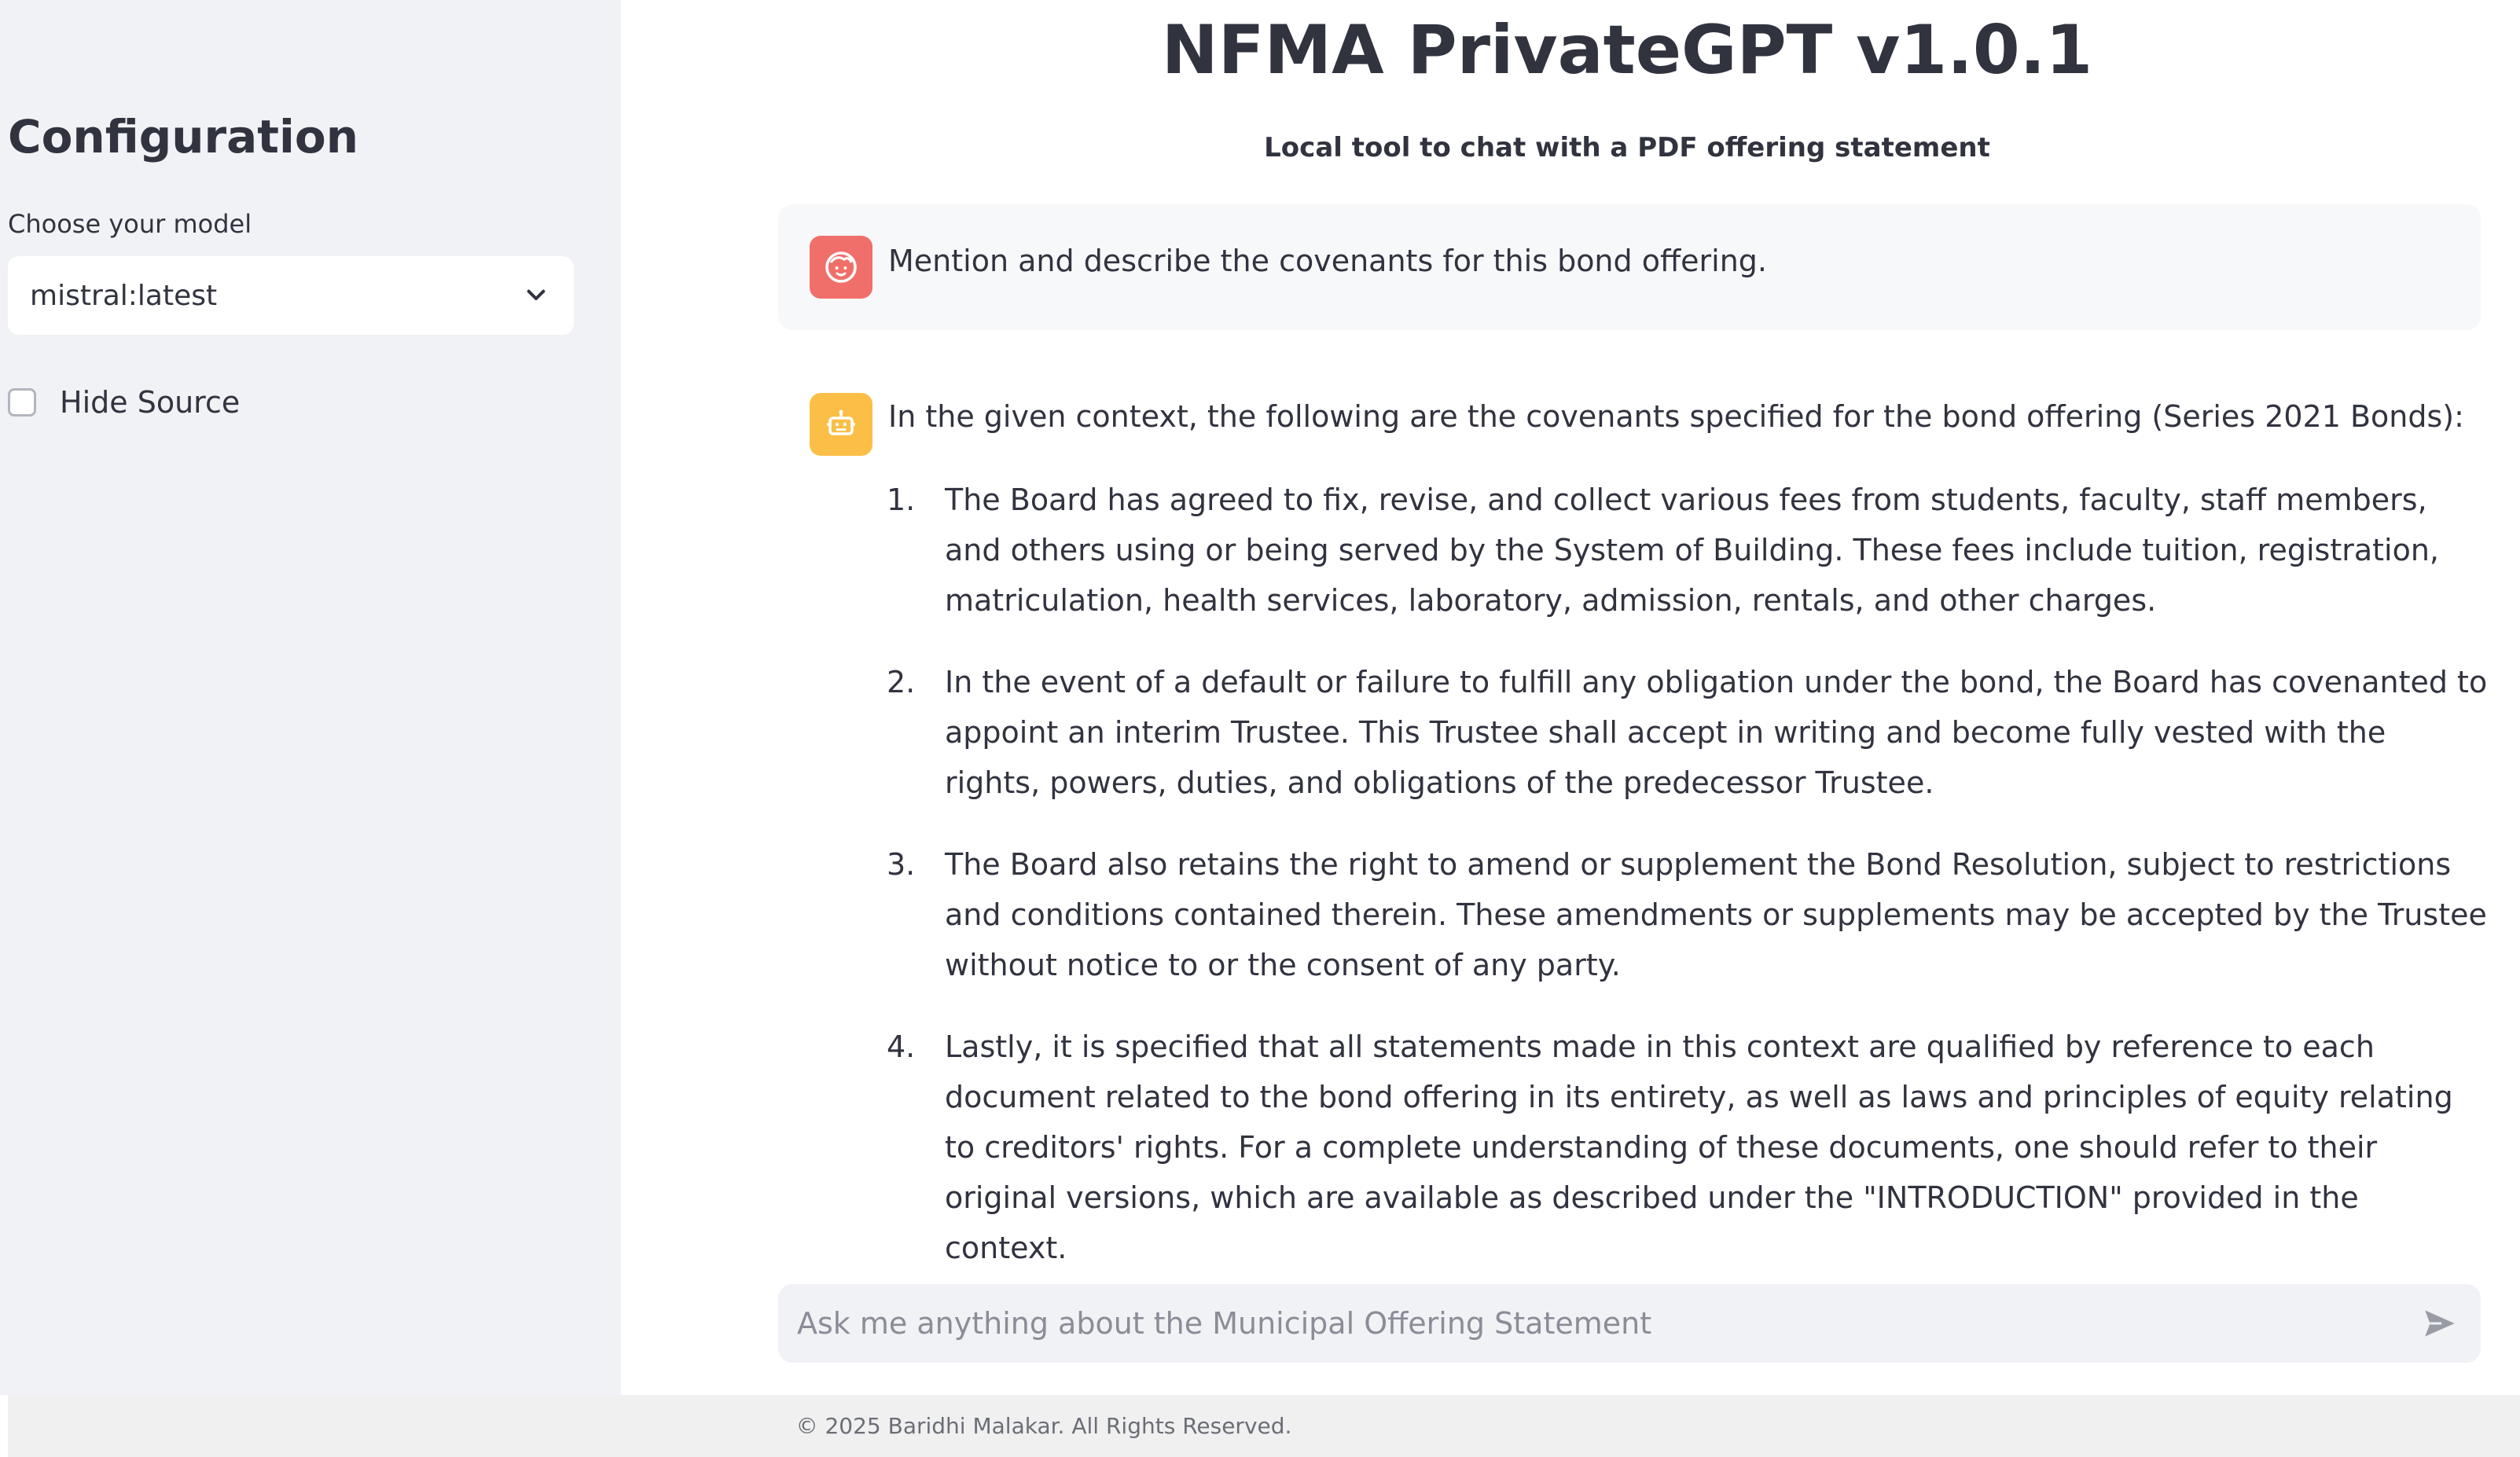 The height and width of the screenshot is (1457, 2520). I want to click on list-number: 2., so click(901, 682).